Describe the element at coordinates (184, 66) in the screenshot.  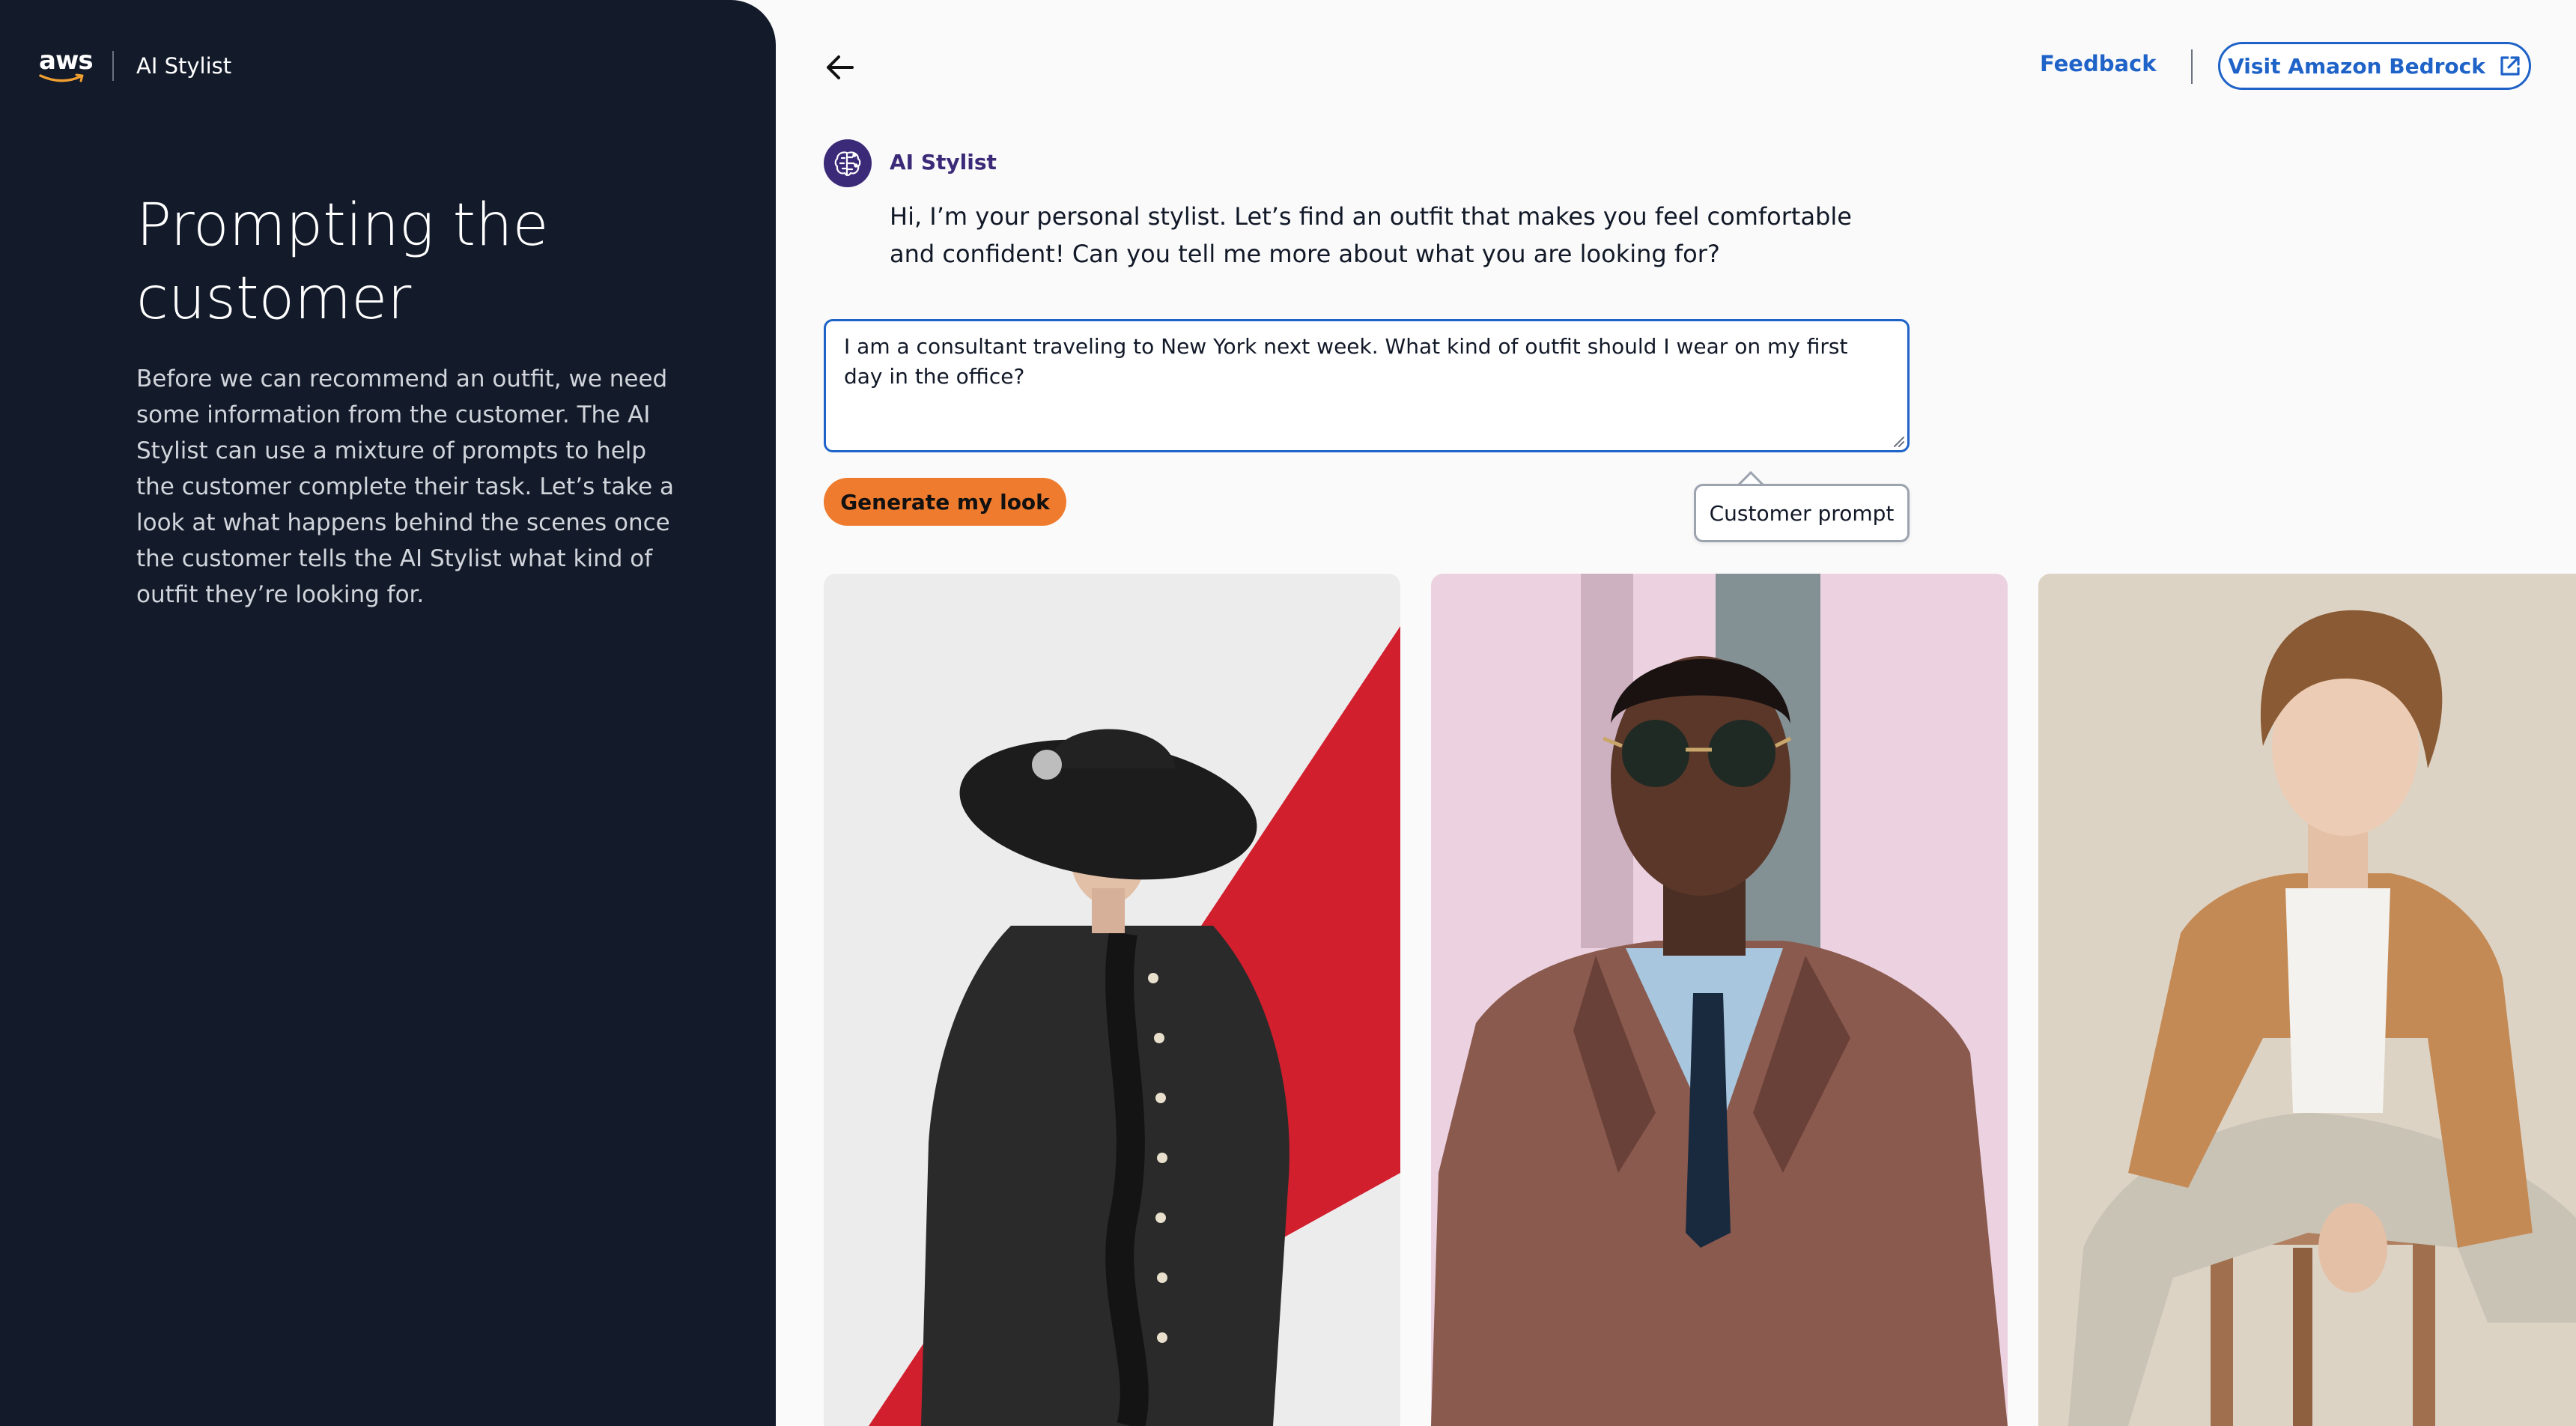
I see `app-name: AI Stylist` at that location.